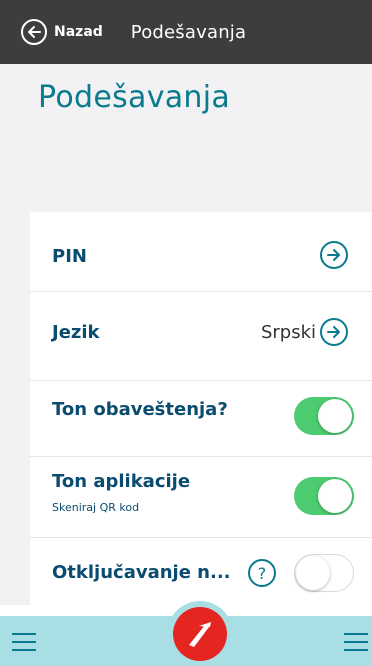 The image size is (372, 666). I want to click on row-label-jezik: Jezik, so click(76, 332).